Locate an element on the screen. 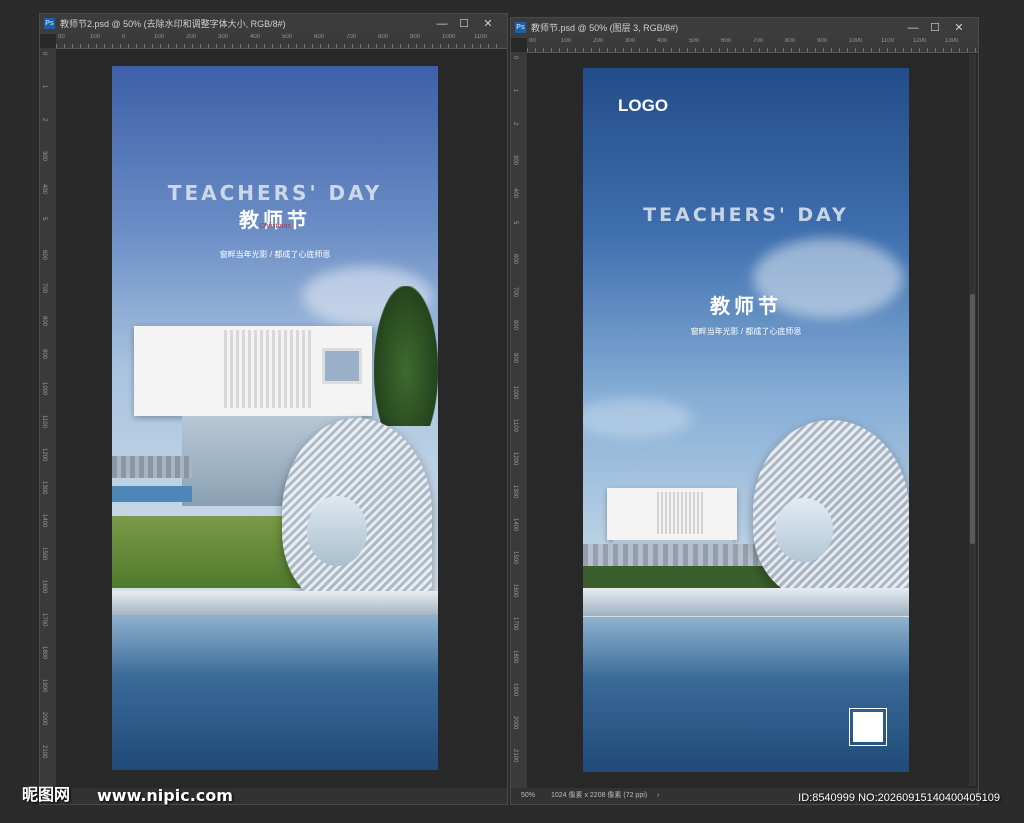 The width and height of the screenshot is (1024, 823). vertical-scrollbar is located at coordinates (972, 420).